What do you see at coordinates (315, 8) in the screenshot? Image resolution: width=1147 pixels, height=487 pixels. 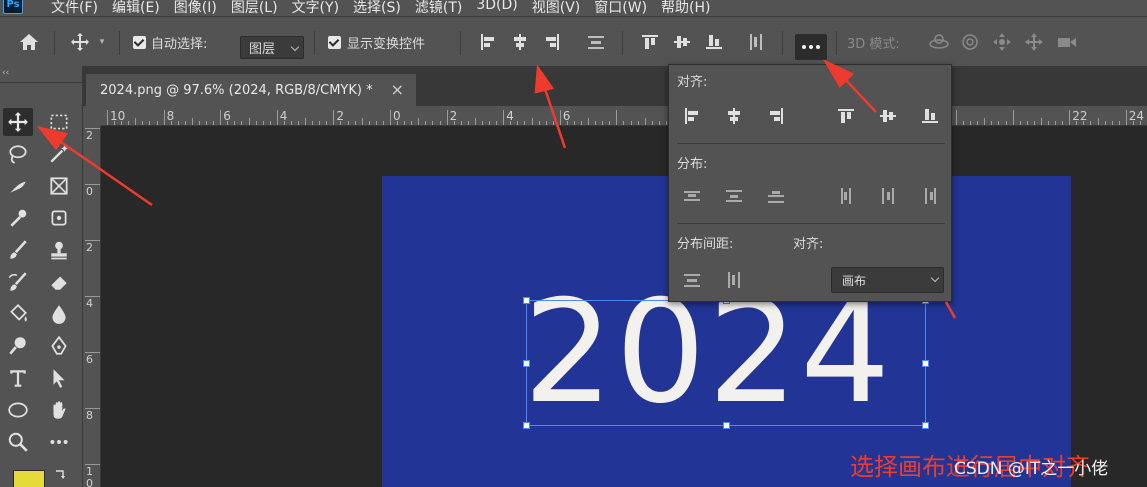 I see `menu-type: 文字(Y)` at bounding box center [315, 8].